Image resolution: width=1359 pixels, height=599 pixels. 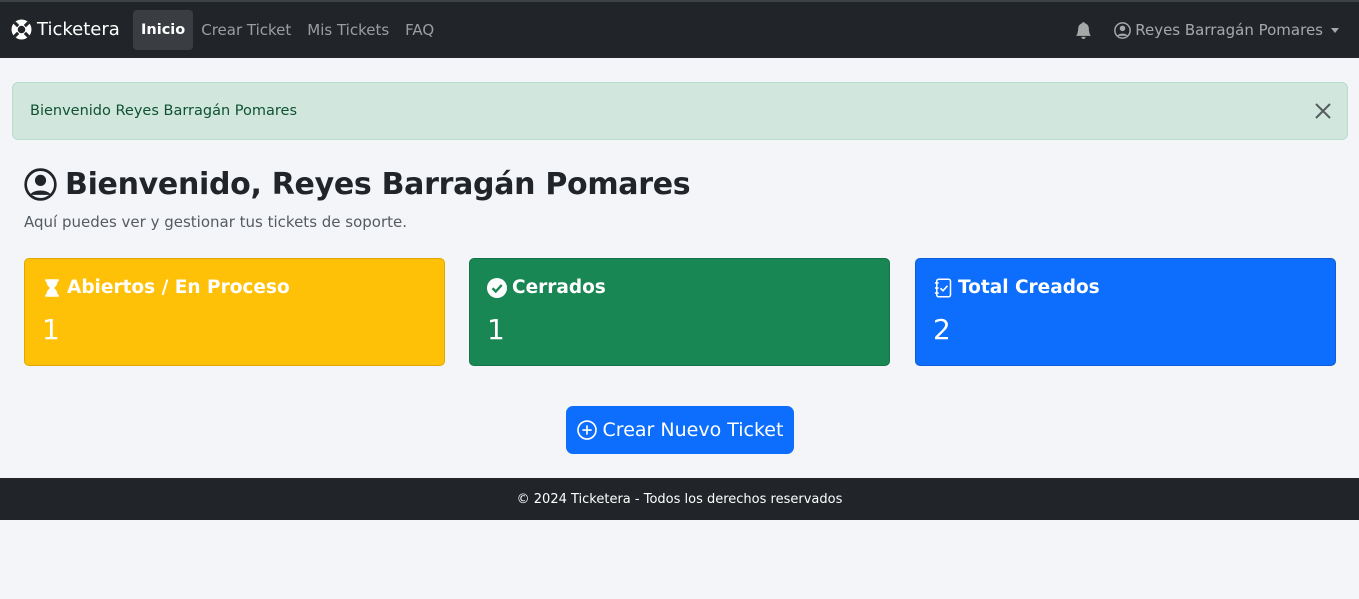 I want to click on life-ring-icon, so click(x=21, y=29).